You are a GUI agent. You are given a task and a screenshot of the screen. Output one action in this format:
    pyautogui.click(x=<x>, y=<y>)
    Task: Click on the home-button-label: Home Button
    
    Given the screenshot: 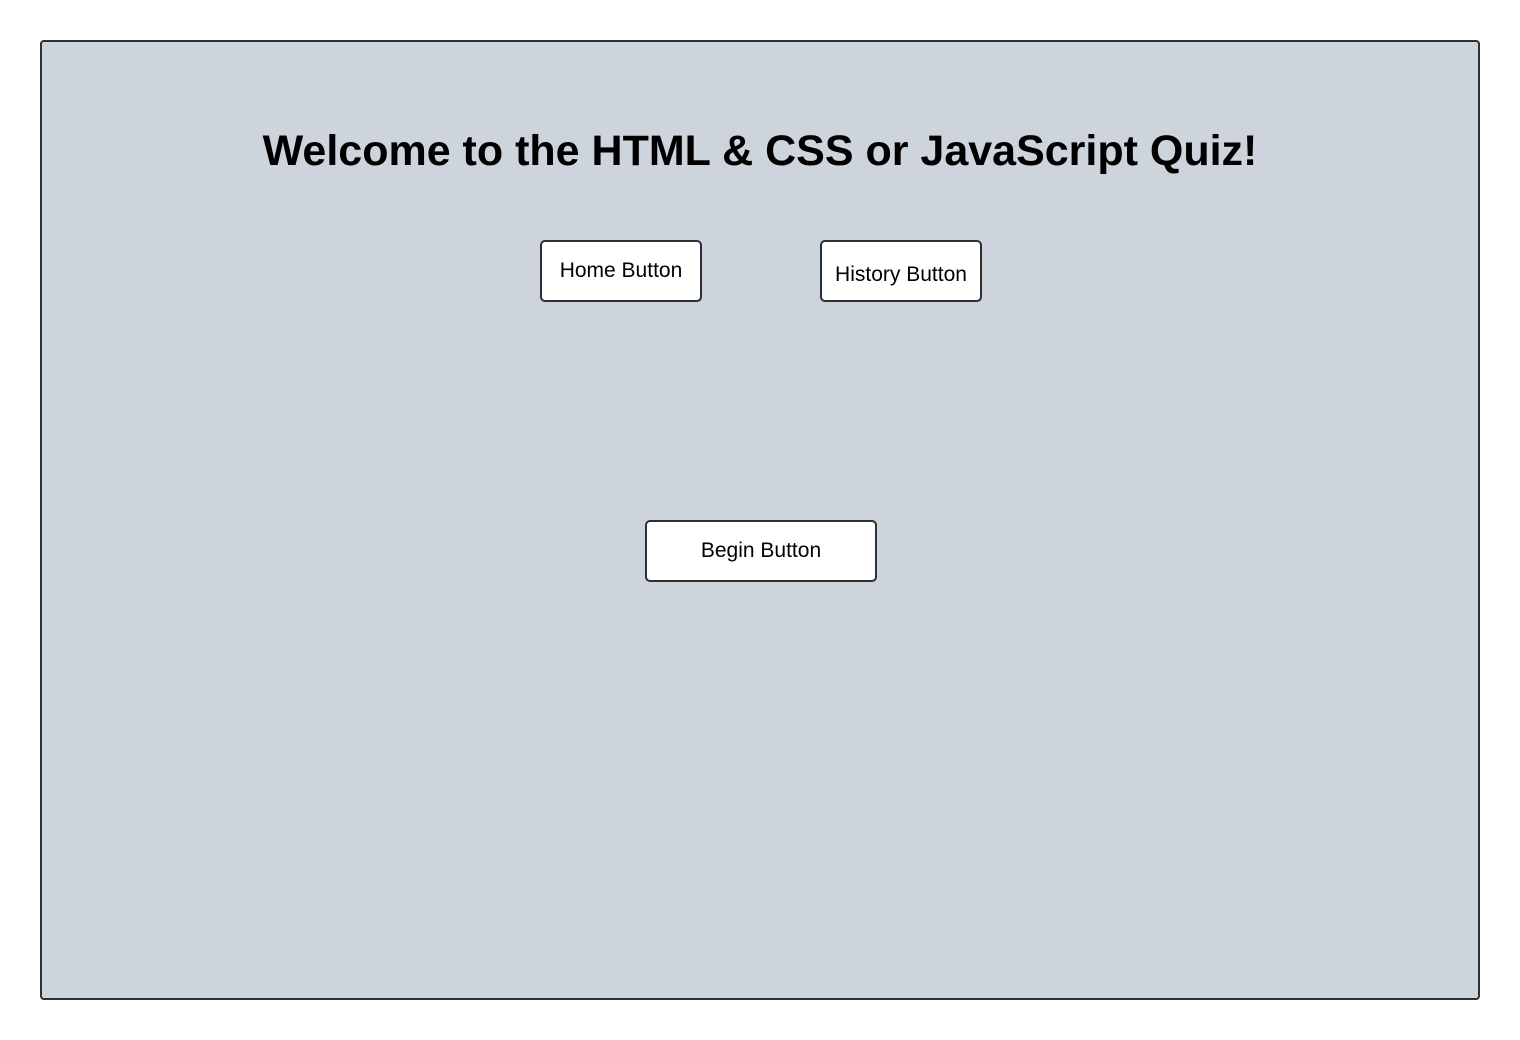 What is the action you would take?
    pyautogui.click(x=621, y=270)
    